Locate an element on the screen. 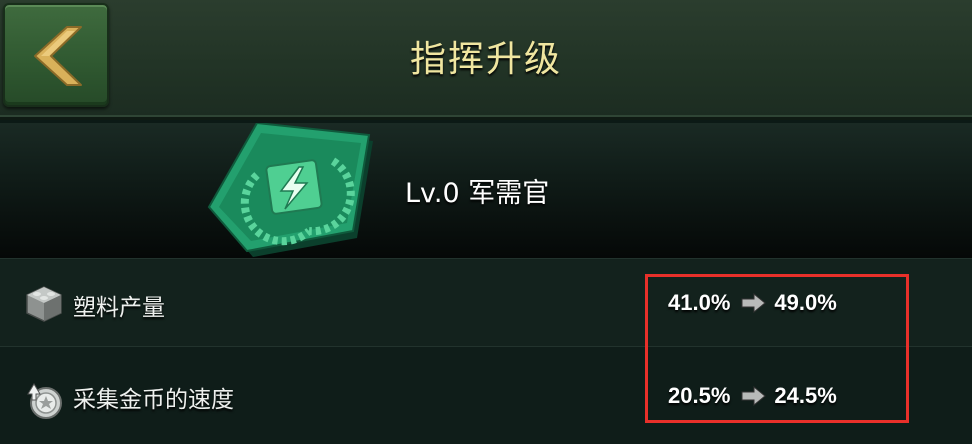  lightning-laurel-badge-icon is located at coordinates (290, 190).